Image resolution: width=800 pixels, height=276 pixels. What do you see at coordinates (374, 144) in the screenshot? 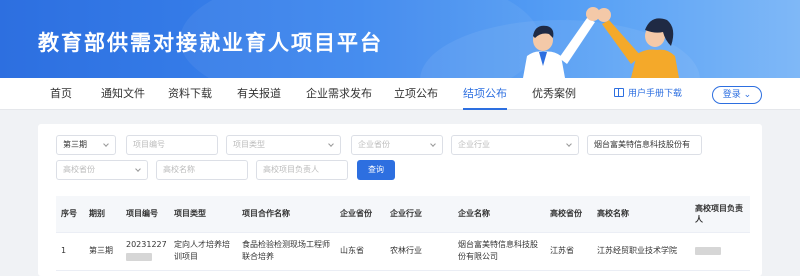
I see `company-province-placeholder: 企业省份` at bounding box center [374, 144].